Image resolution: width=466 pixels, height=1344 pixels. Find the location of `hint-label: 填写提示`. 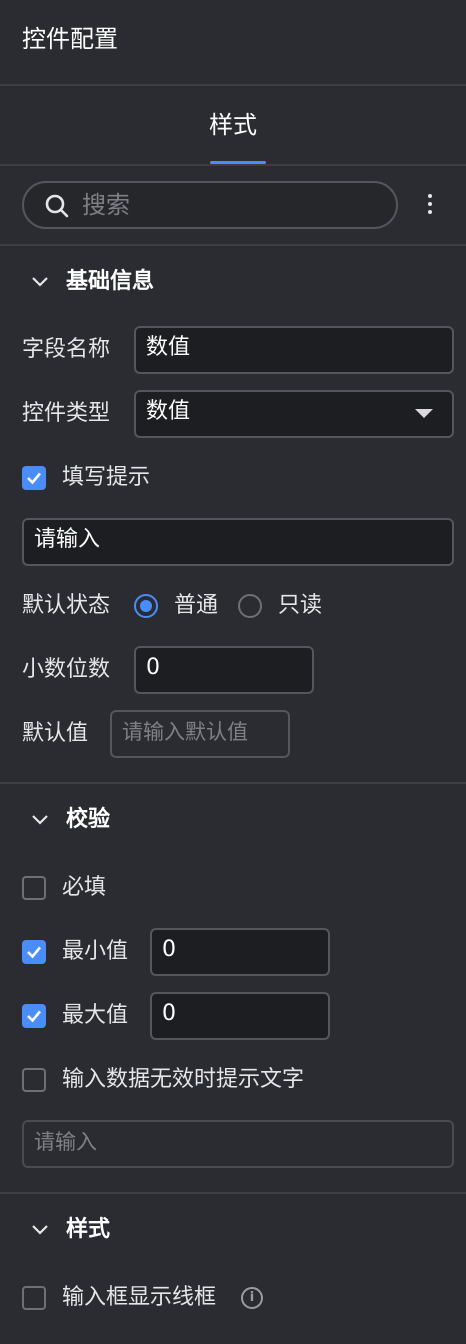

hint-label: 填写提示 is located at coordinates (106, 477).